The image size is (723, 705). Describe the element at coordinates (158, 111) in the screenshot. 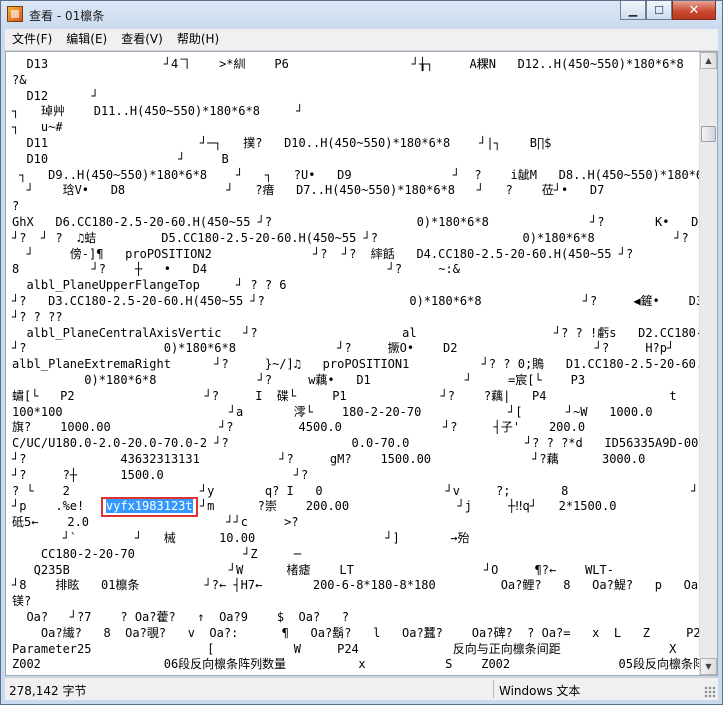

I see `text-line: ┐ 琸艸 D11..H(450~550)*180*6*8 ┘` at that location.